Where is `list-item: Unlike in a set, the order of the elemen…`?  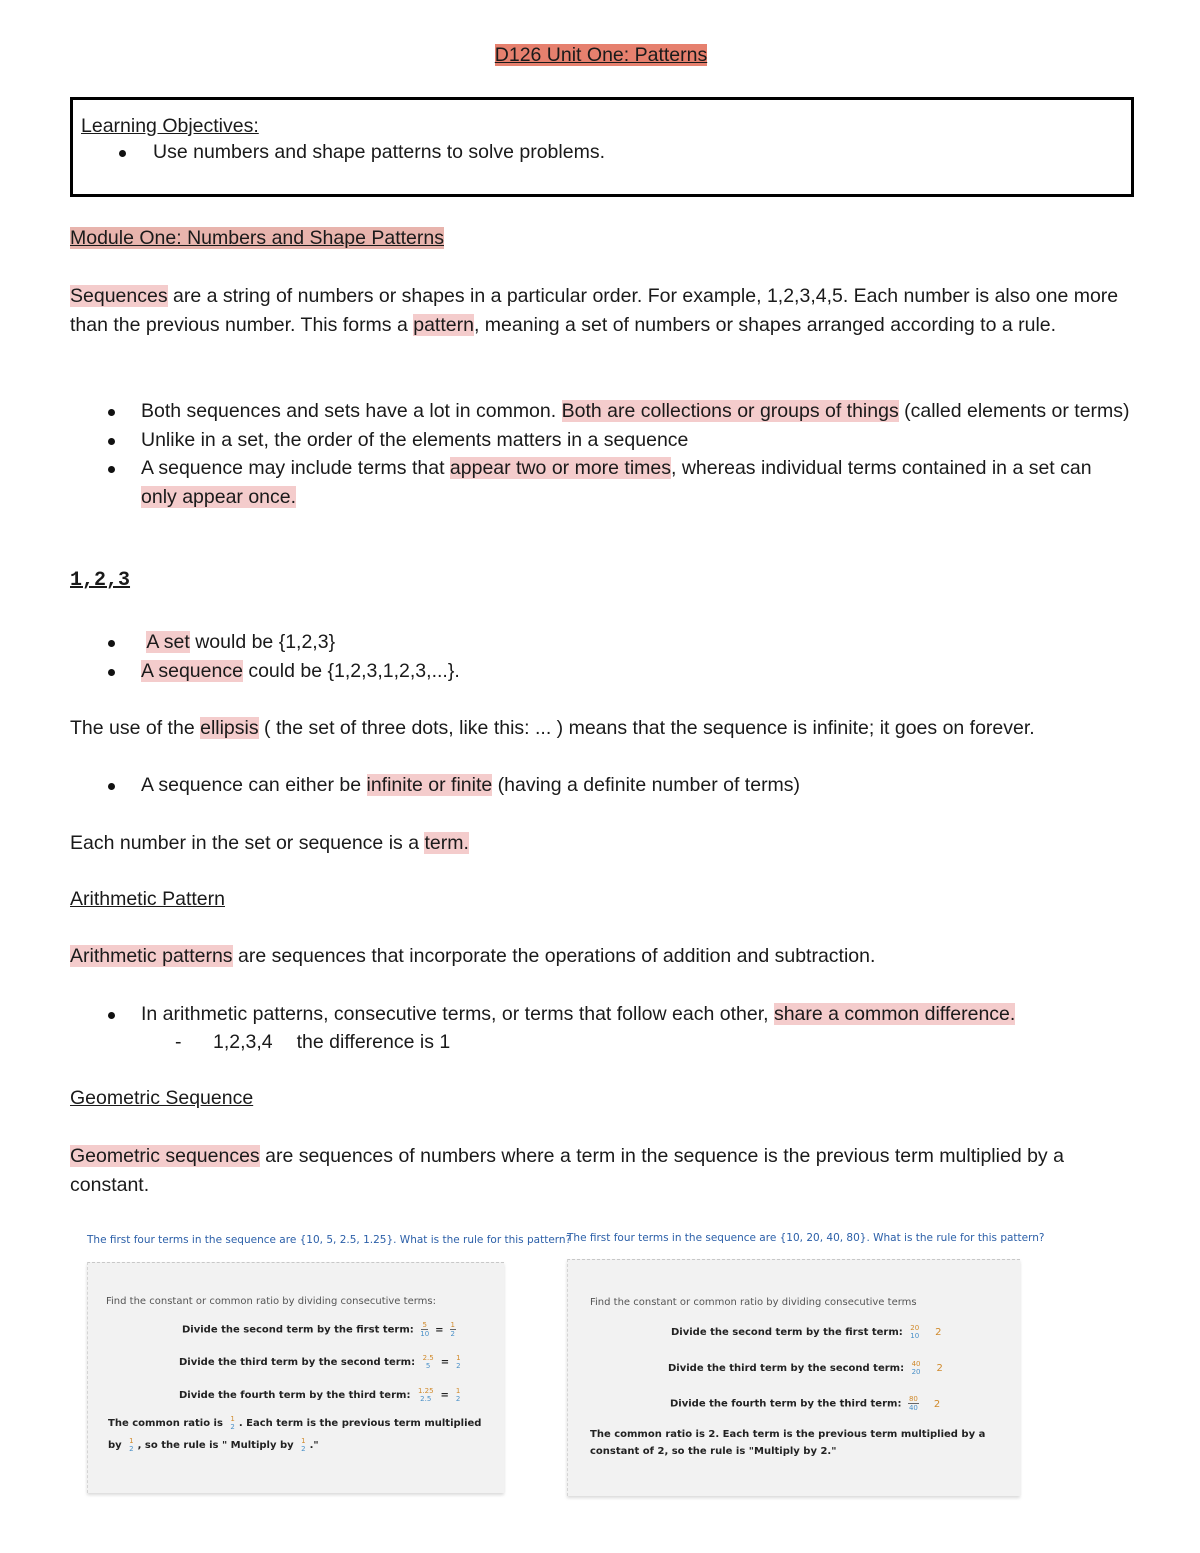 list-item: Unlike in a set, the order of the elemen… is located at coordinates (601, 440).